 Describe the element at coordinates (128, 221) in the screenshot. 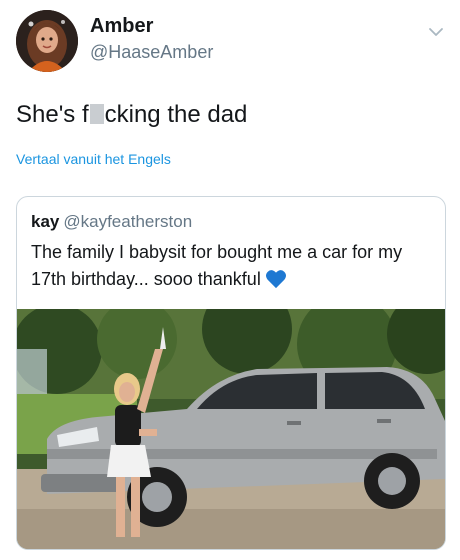

I see `quoted-handle: @kayfeatherston` at that location.